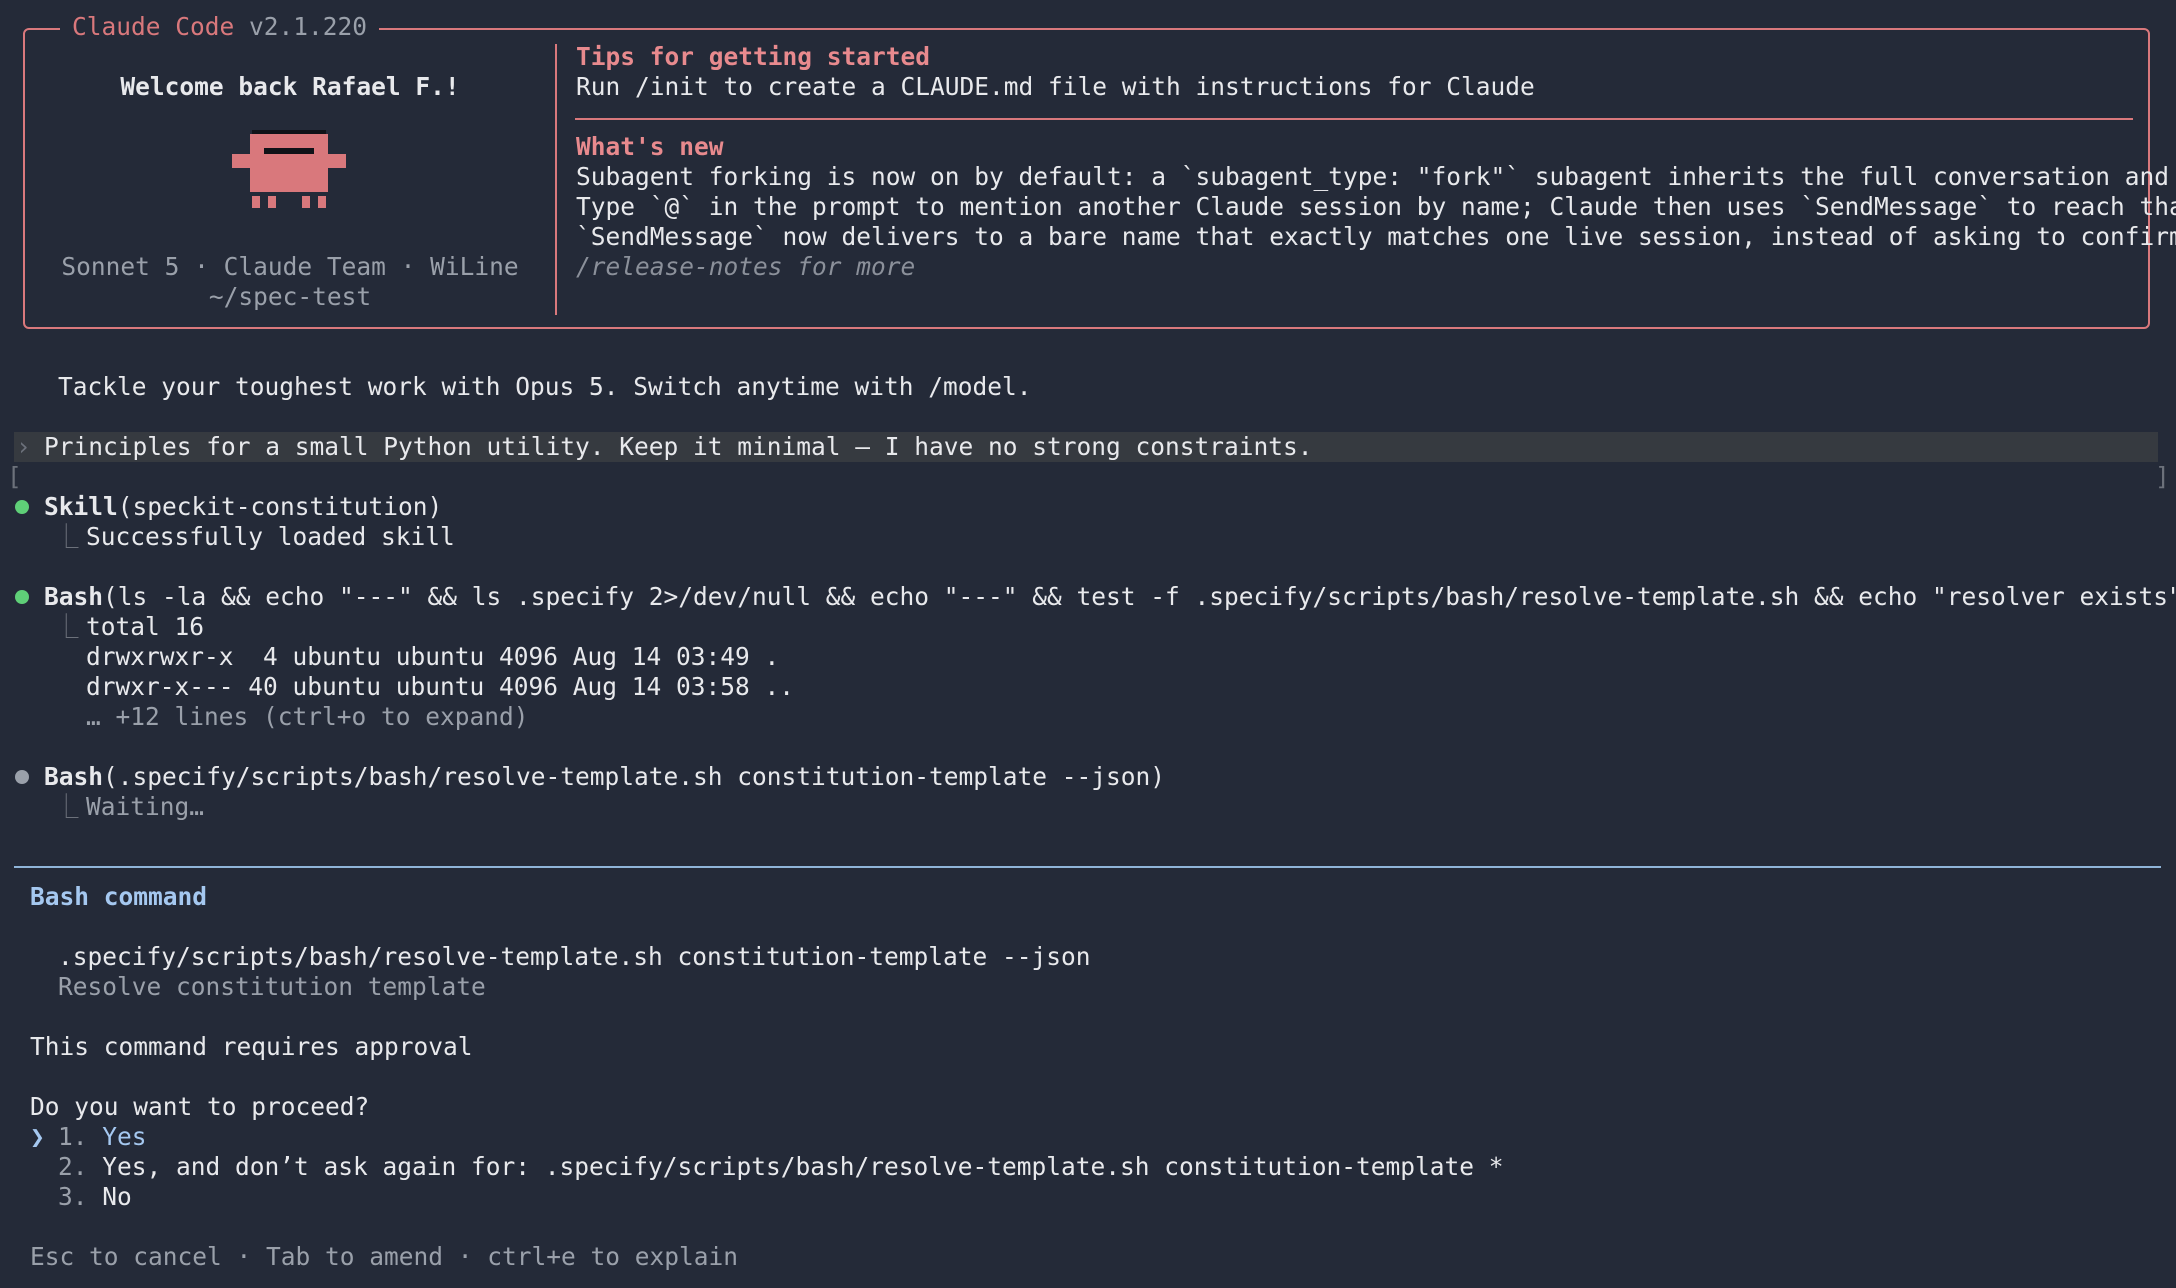  What do you see at coordinates (289, 169) in the screenshot?
I see `claude-mascot-icon` at bounding box center [289, 169].